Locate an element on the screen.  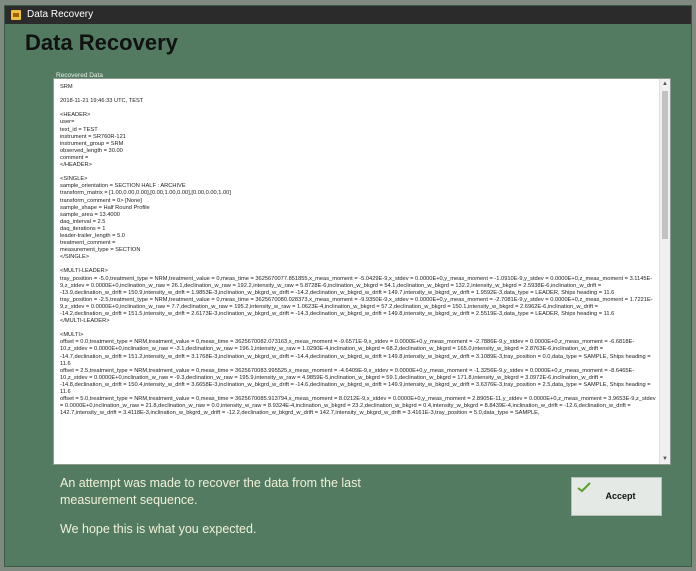
text-line: SRM is located at coordinates (66, 87).